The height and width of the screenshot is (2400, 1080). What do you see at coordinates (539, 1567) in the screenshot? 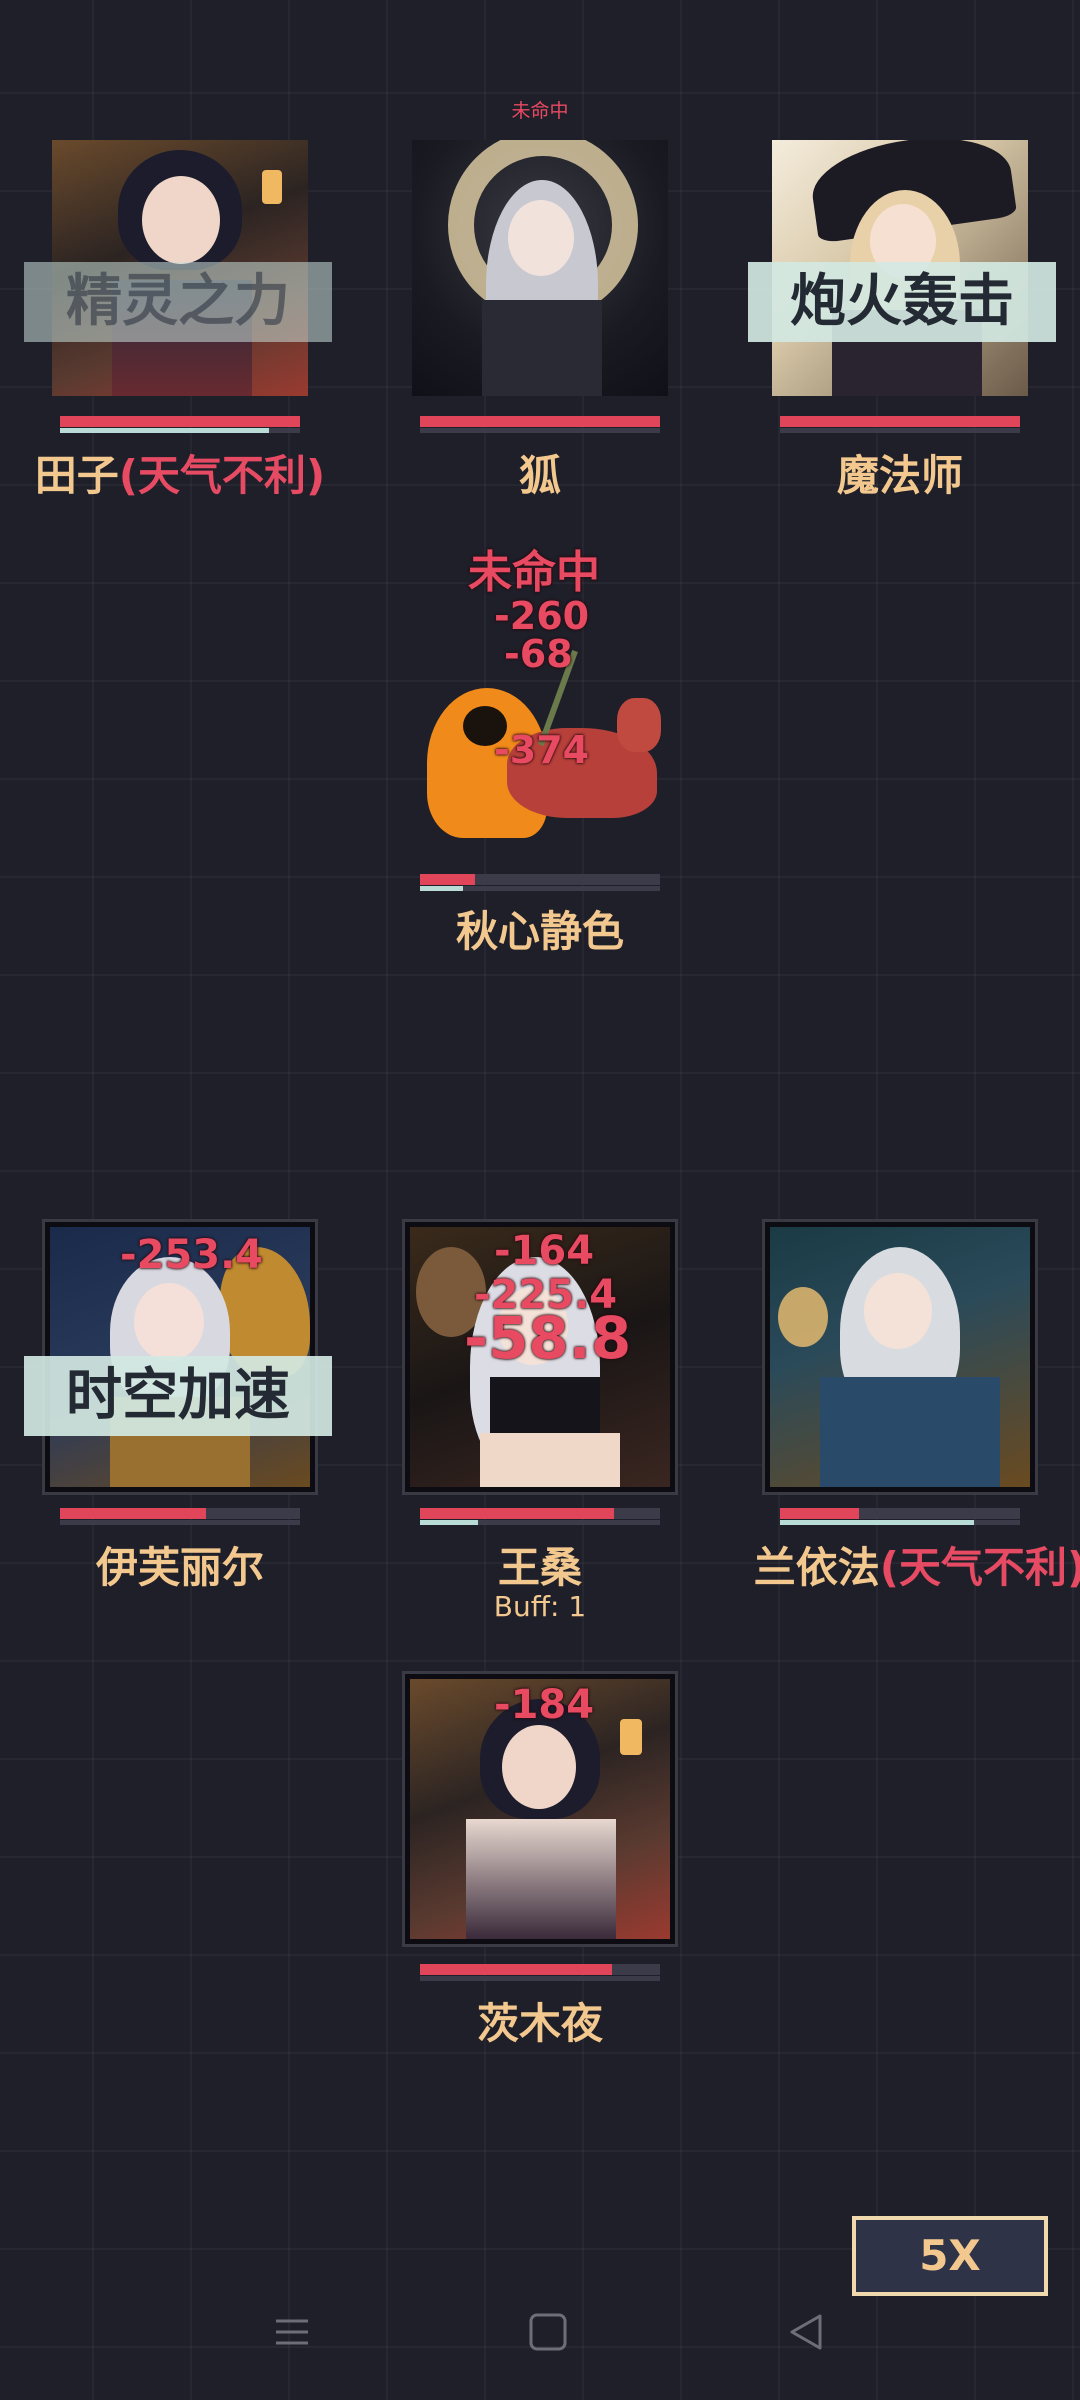
I see `character-name-text: 王桑` at bounding box center [539, 1567].